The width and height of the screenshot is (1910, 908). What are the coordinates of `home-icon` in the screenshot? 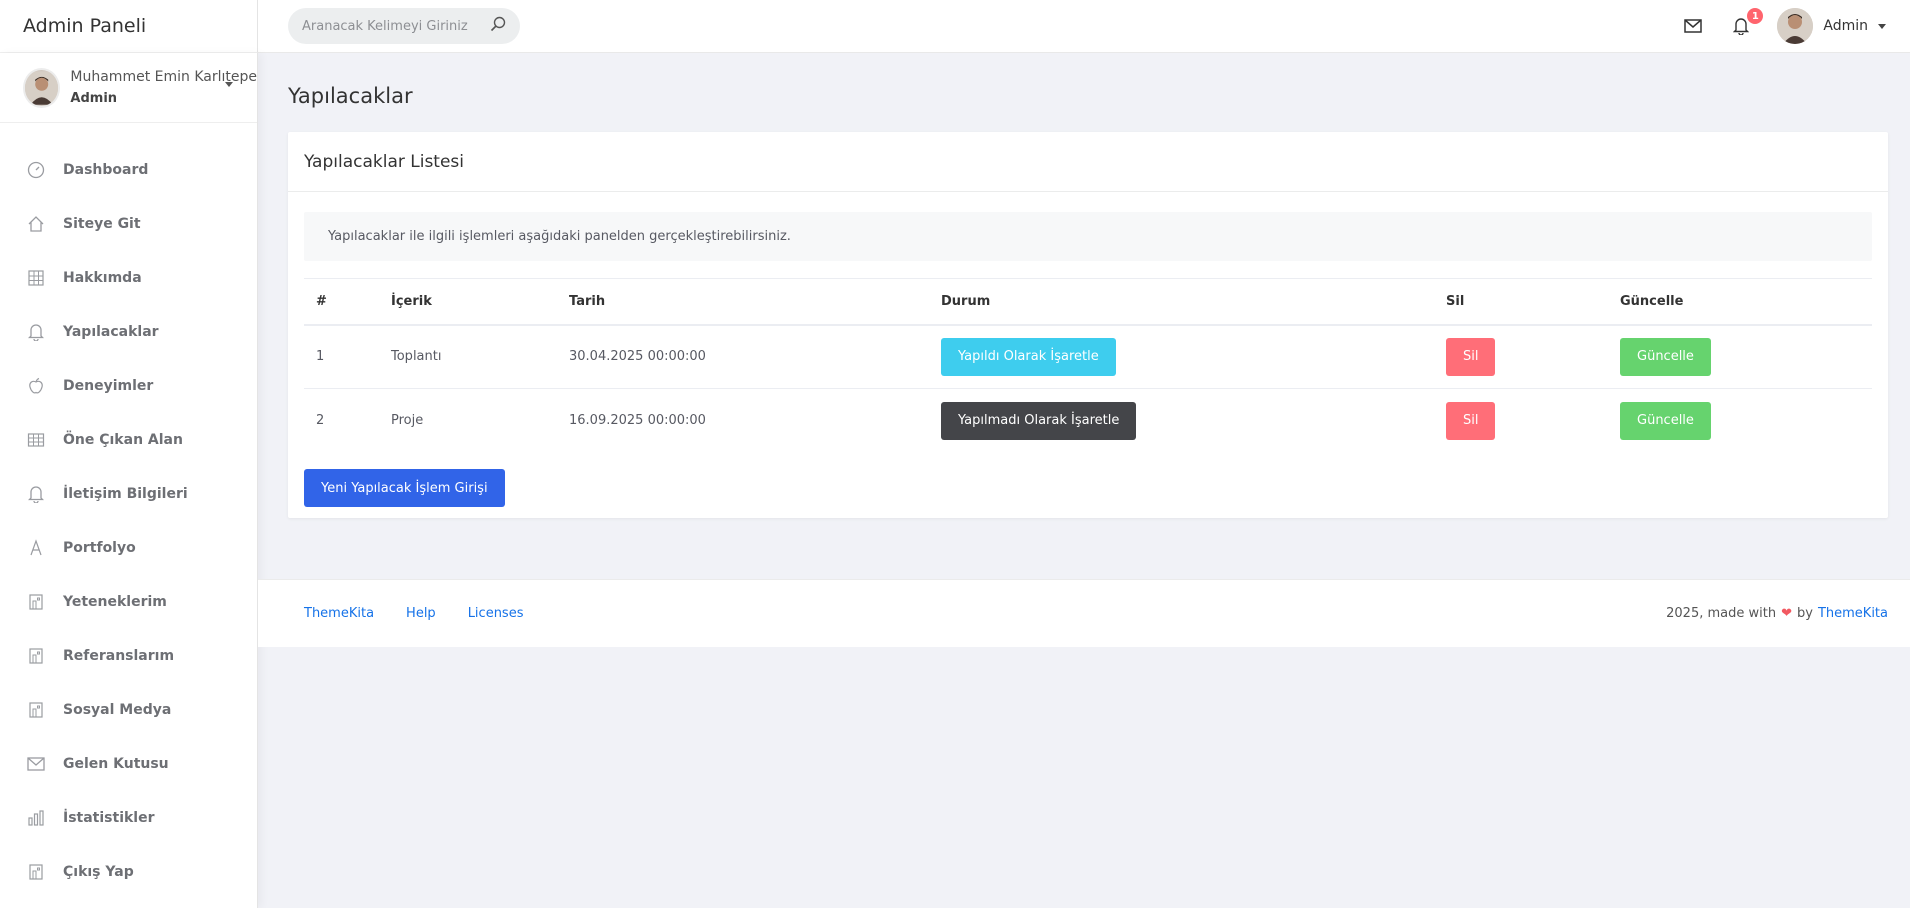 It's located at (36, 224).